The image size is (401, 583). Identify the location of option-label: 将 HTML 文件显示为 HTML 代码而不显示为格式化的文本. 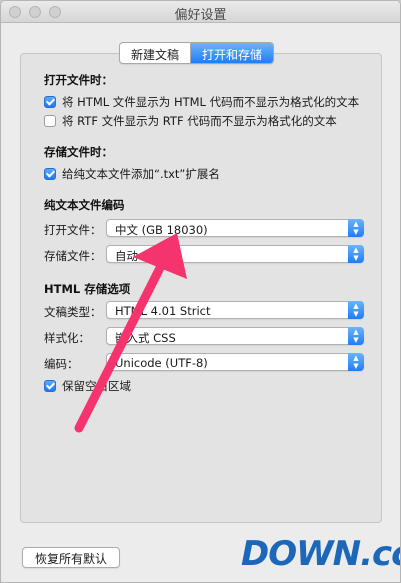
(211, 102).